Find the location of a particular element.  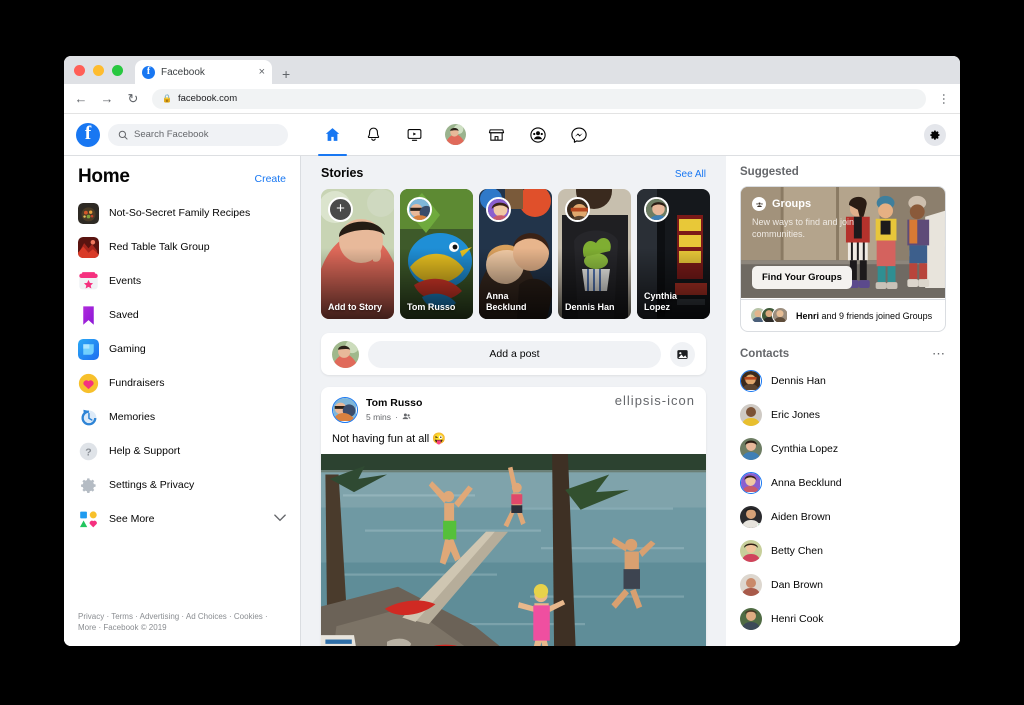

facebook-logo: f is located at coordinates (88, 134).